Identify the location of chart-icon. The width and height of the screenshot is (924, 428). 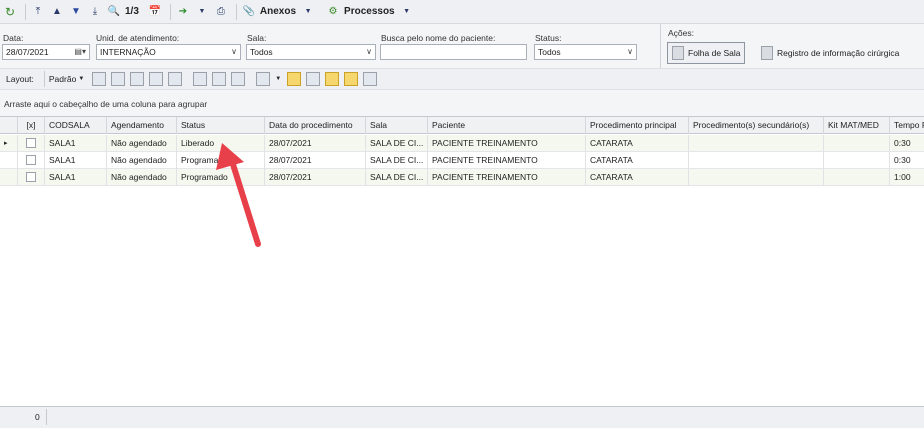
(263, 79).